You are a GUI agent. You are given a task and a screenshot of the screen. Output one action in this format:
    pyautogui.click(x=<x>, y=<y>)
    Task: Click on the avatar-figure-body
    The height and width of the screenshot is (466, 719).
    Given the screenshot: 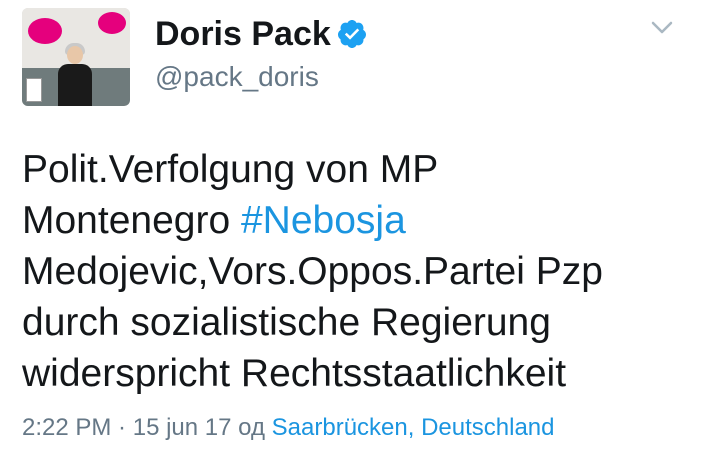 What is the action you would take?
    pyautogui.click(x=75, y=85)
    